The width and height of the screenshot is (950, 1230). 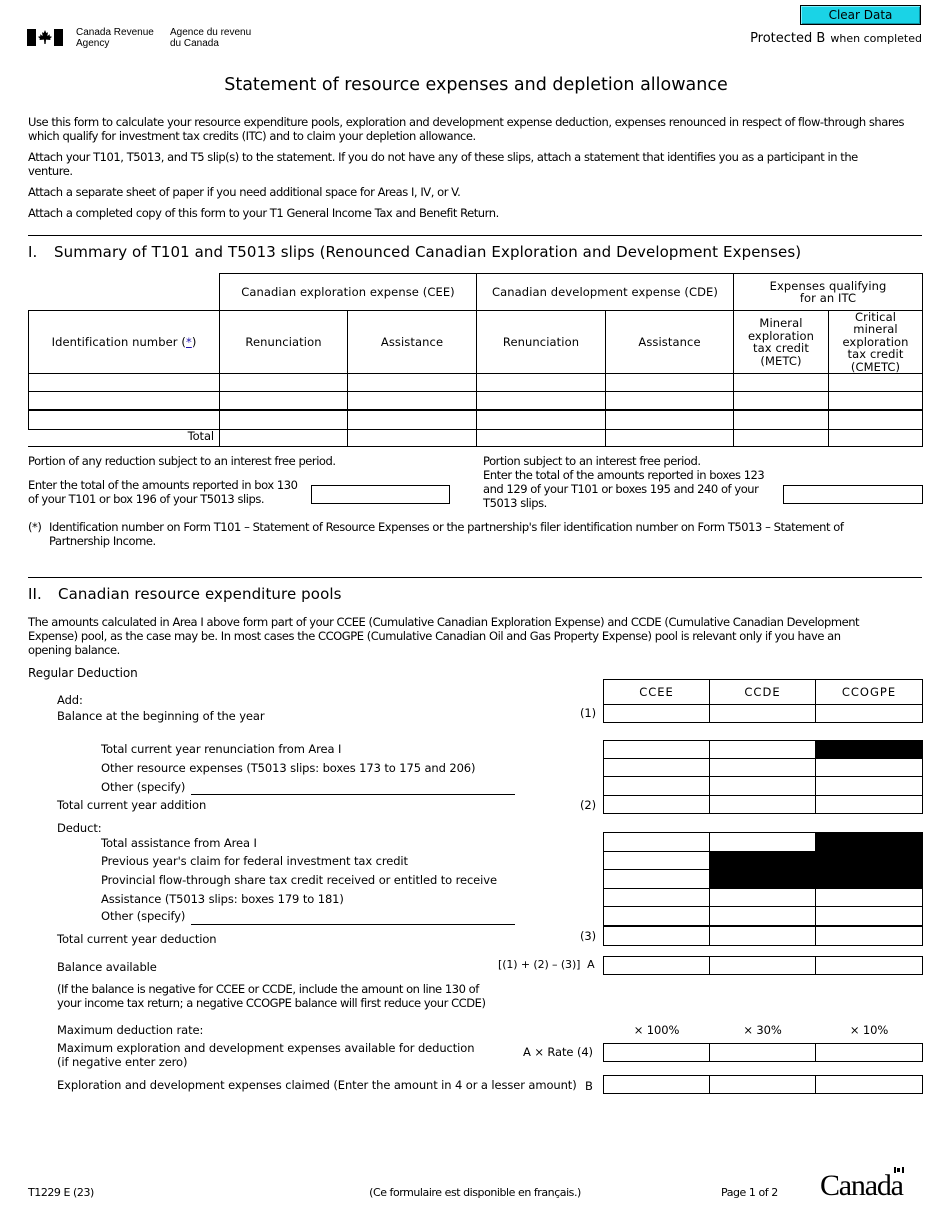 What do you see at coordinates (781, 438) in the screenshot?
I see `total-metc-cell` at bounding box center [781, 438].